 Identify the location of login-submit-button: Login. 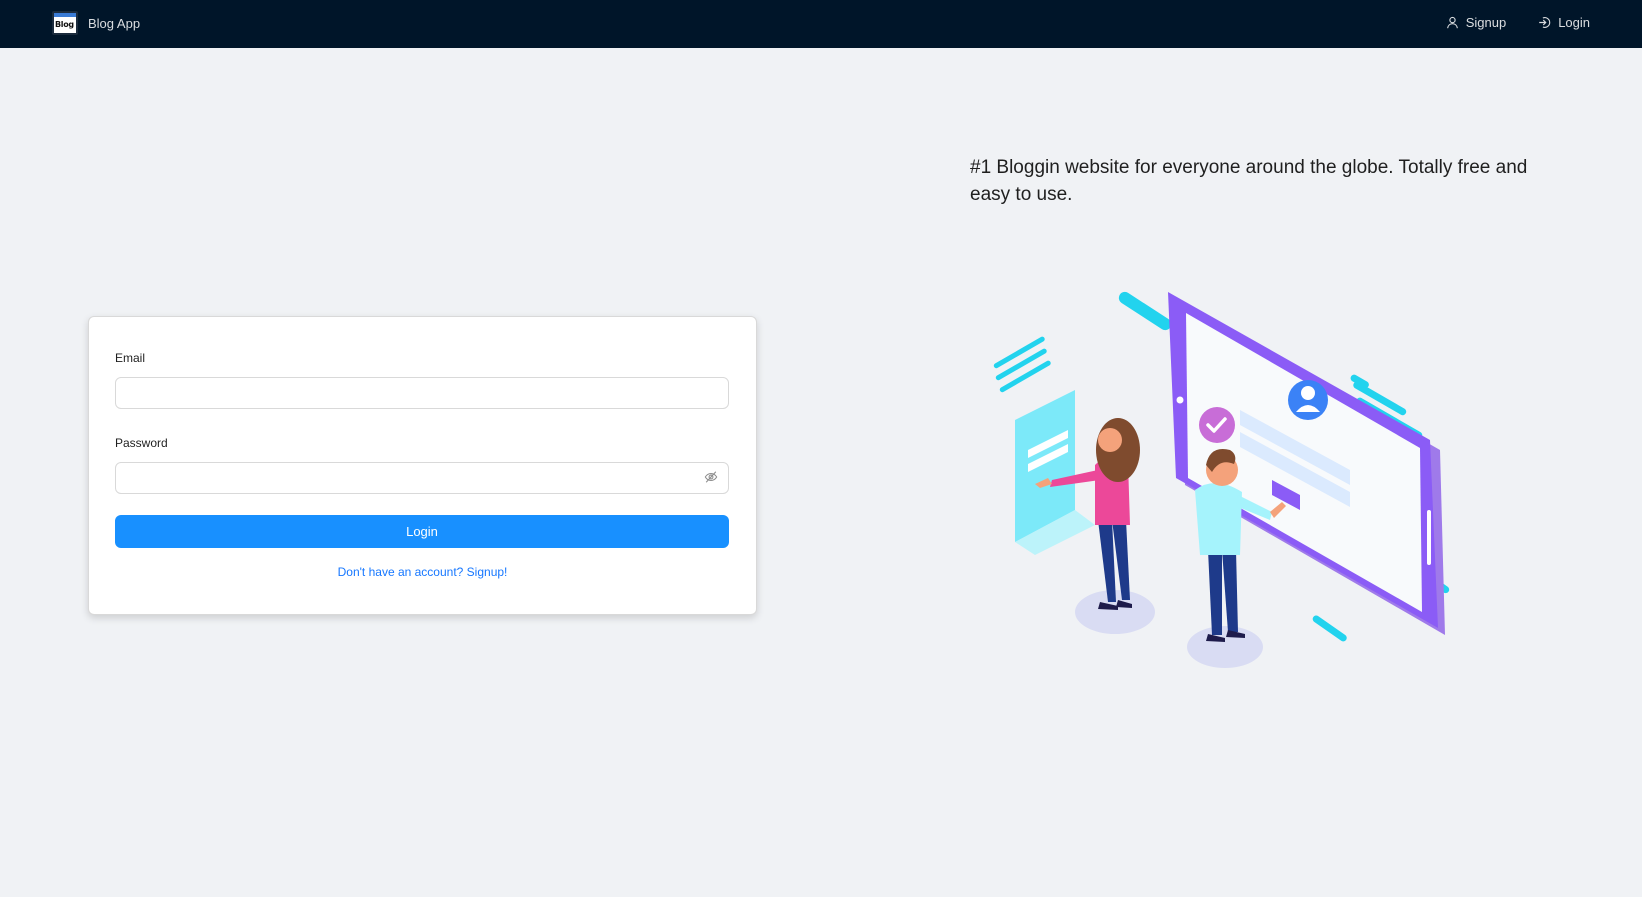
(422, 531).